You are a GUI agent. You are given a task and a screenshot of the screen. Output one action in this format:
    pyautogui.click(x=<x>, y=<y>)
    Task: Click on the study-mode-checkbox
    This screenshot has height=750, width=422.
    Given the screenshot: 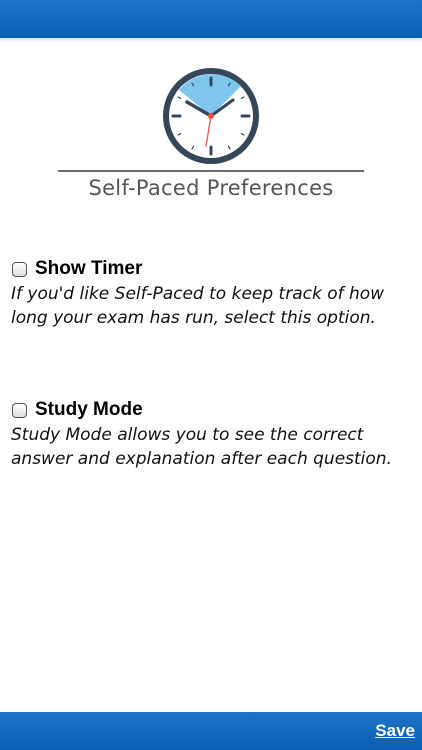 What is the action you would take?
    pyautogui.click(x=19, y=410)
    